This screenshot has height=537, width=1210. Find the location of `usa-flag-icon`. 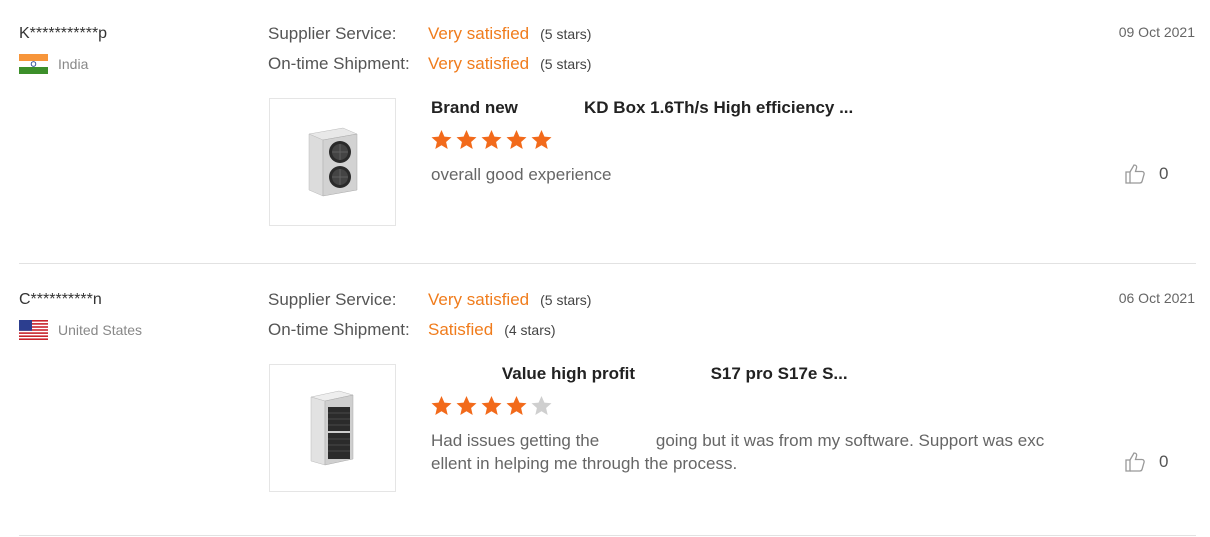

usa-flag-icon is located at coordinates (33, 330).